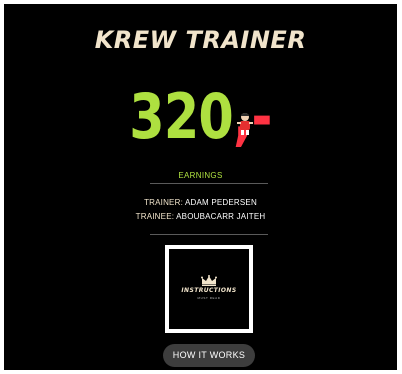 This screenshot has width=402, height=374. Describe the element at coordinates (200, 175) in the screenshot. I see `earnings-label: EARNINGS` at that location.